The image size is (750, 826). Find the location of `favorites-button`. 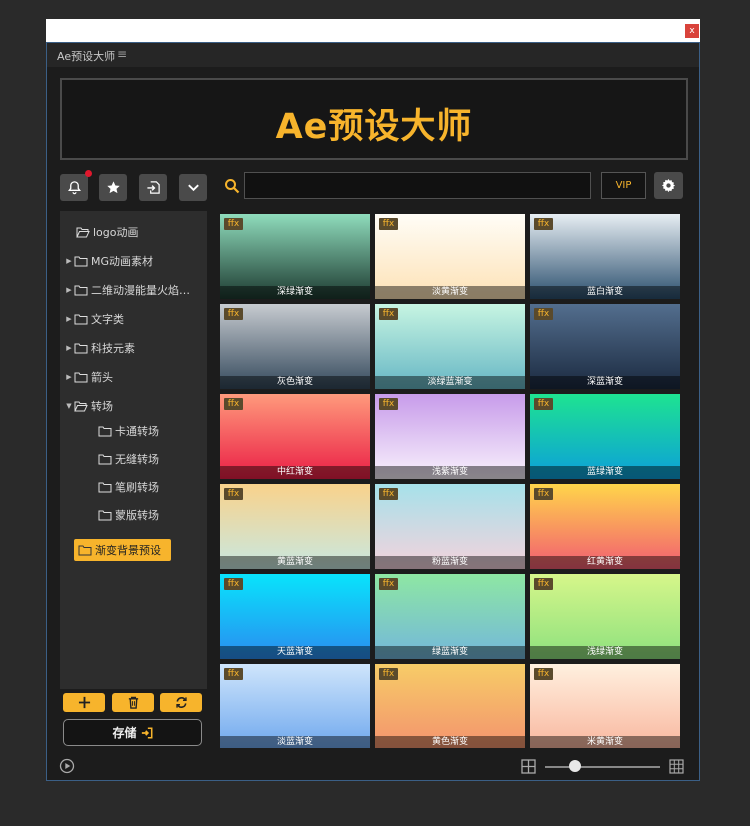

favorites-button is located at coordinates (113, 187).